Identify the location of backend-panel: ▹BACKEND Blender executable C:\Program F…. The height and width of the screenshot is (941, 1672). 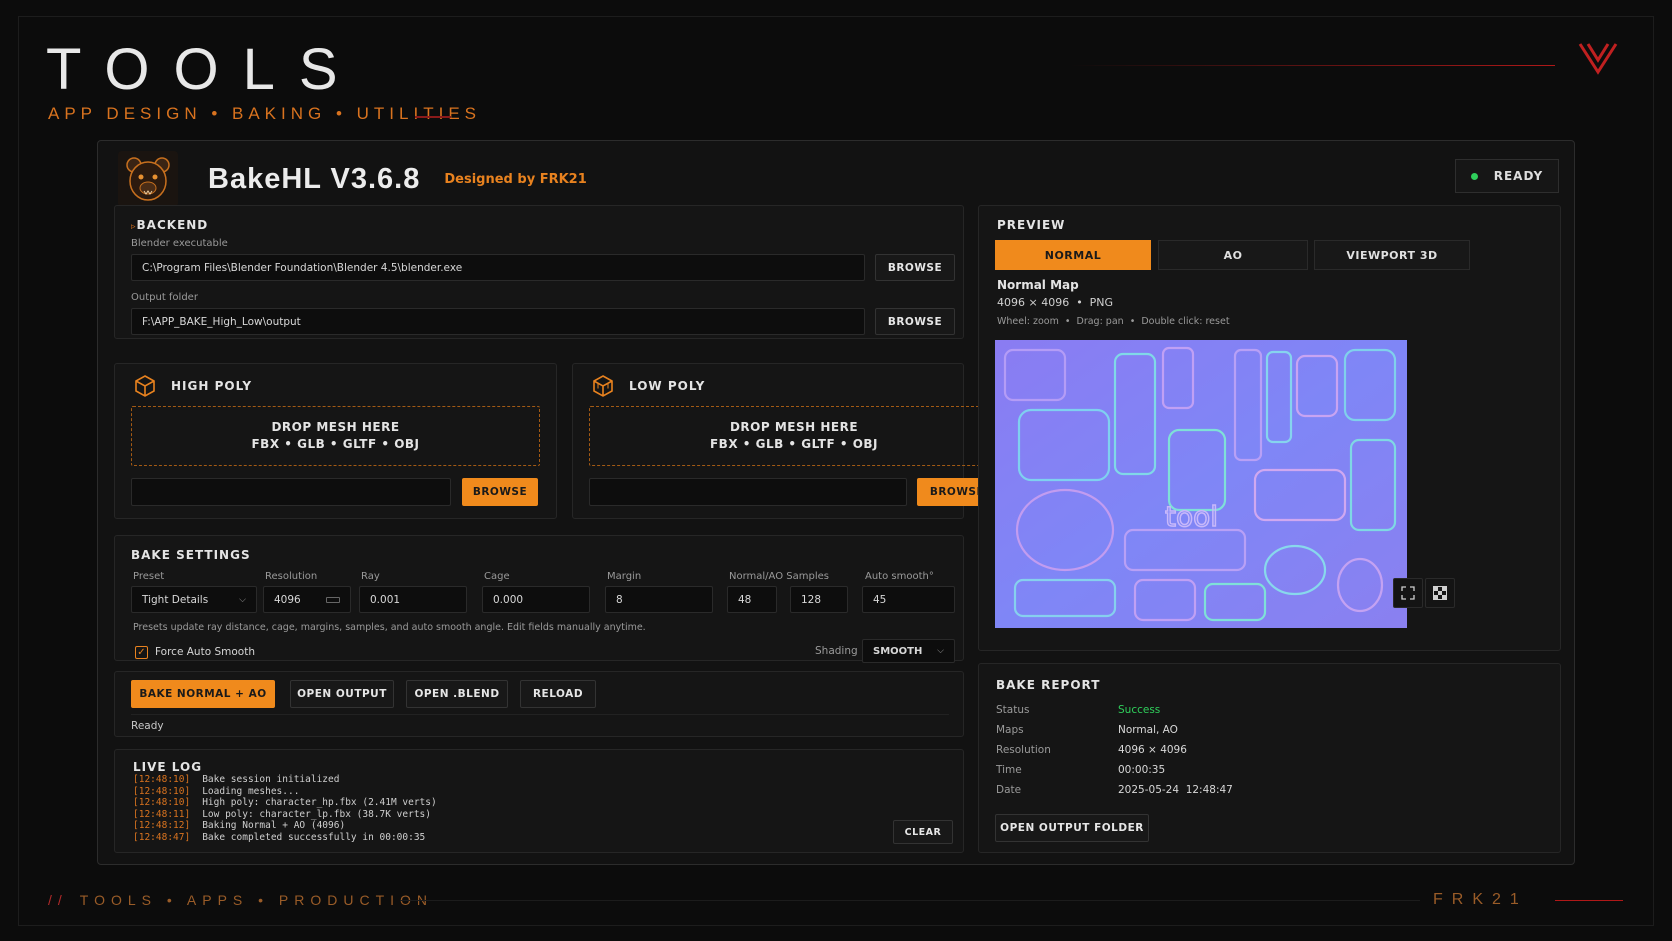
(539, 272).